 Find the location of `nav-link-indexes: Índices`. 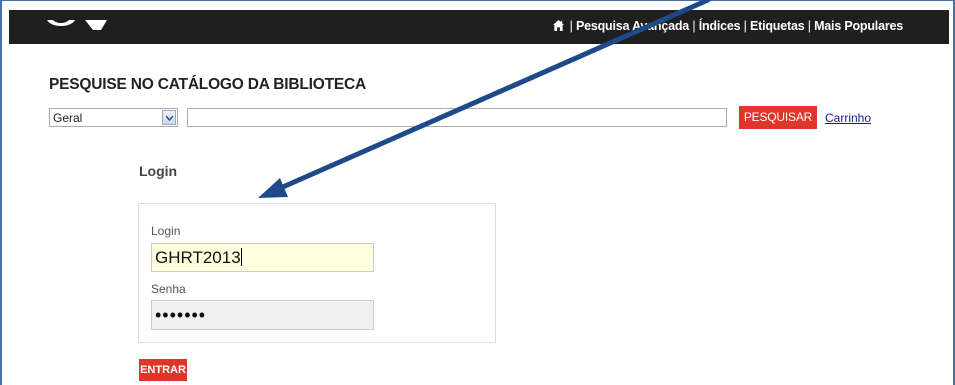

nav-link-indexes: Índices is located at coordinates (720, 26).